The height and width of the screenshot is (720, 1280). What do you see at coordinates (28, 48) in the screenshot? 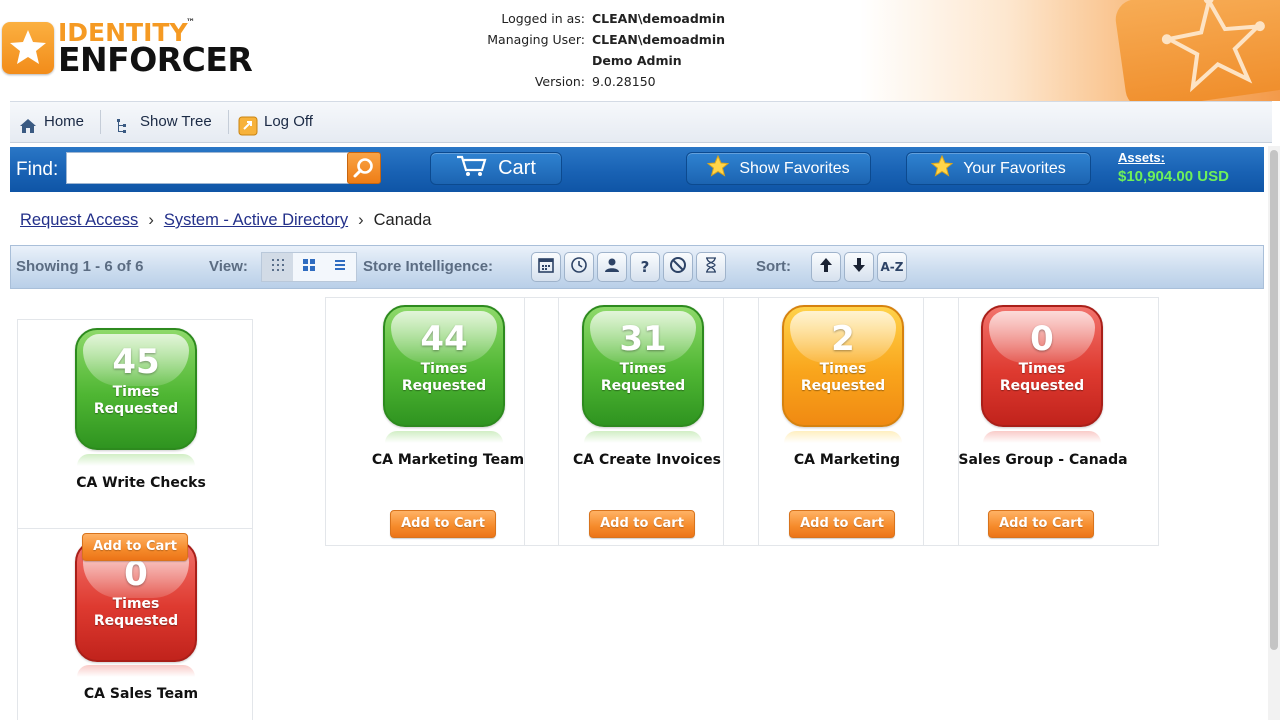
I see `logo-star-icon` at bounding box center [28, 48].